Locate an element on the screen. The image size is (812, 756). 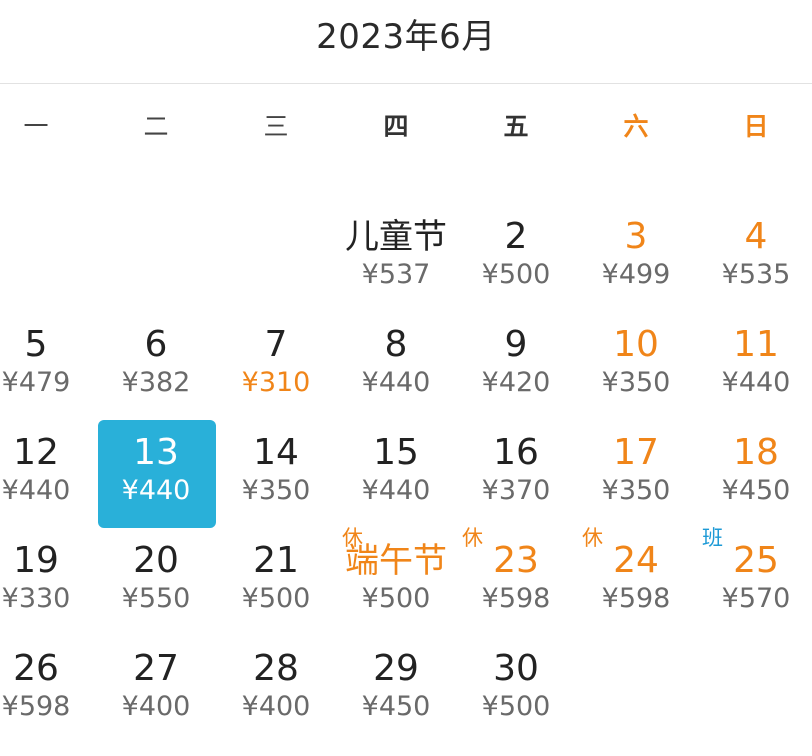
day-number: 8 is located at coordinates (396, 344).